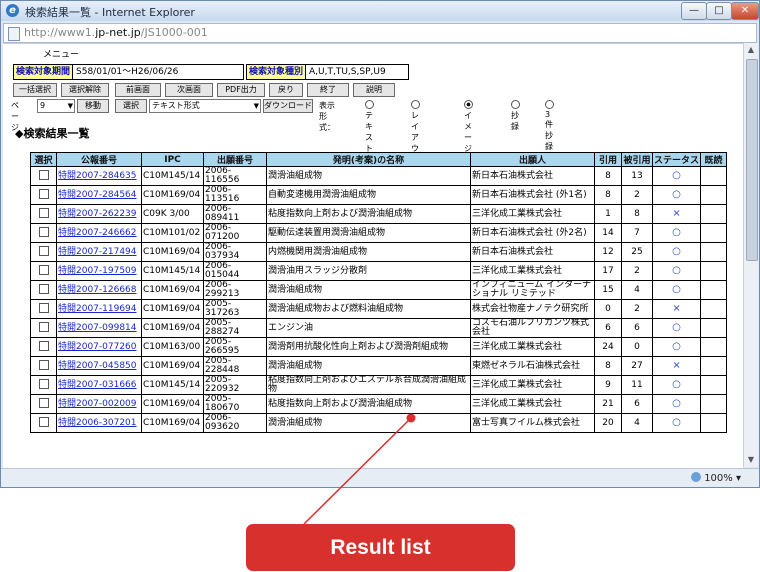 This screenshot has height=572, width=760. What do you see at coordinates (468, 104) in the screenshot?
I see `radio-selected-icon` at bounding box center [468, 104].